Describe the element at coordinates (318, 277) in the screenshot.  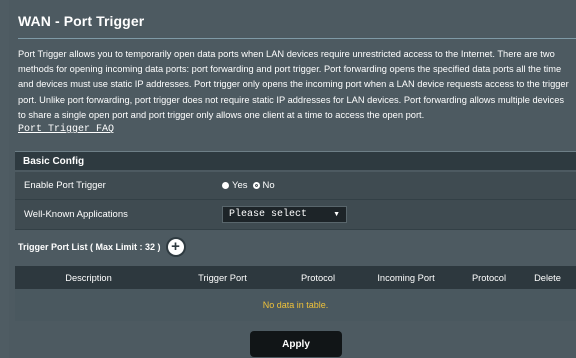
I see `column-protocol: Protocol` at that location.